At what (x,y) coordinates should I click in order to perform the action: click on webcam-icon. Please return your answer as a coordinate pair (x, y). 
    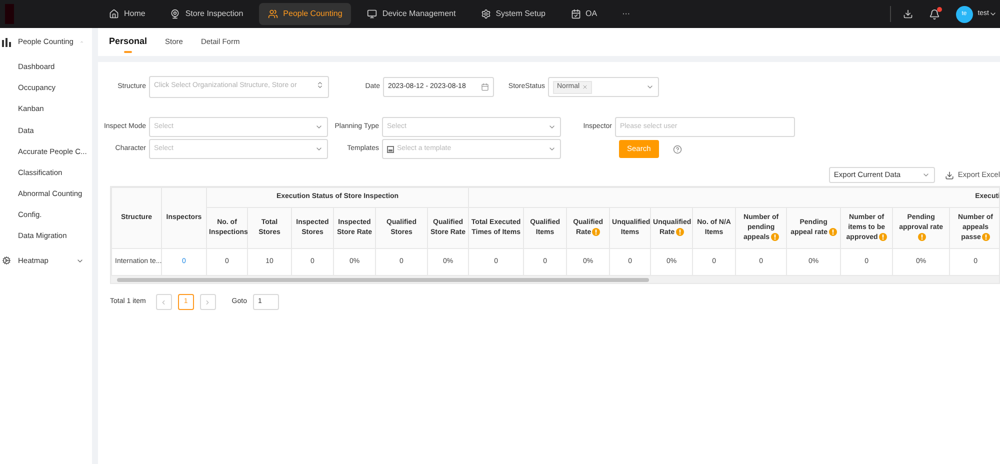
    Looking at the image, I should click on (175, 14).